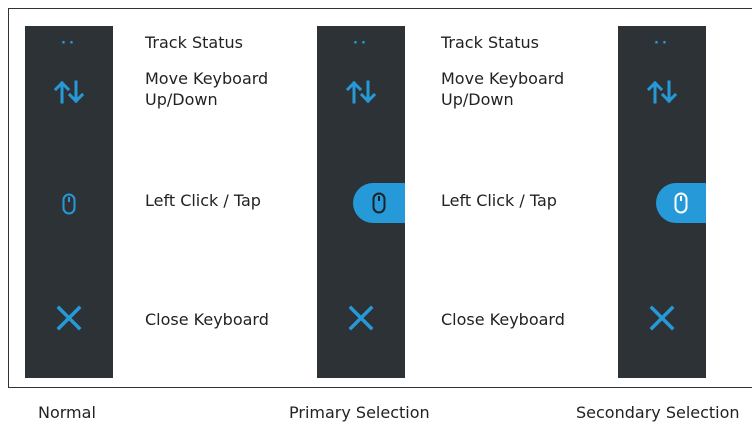 This screenshot has height=437, width=752. I want to click on control-bar-secondary: ··, so click(662, 202).